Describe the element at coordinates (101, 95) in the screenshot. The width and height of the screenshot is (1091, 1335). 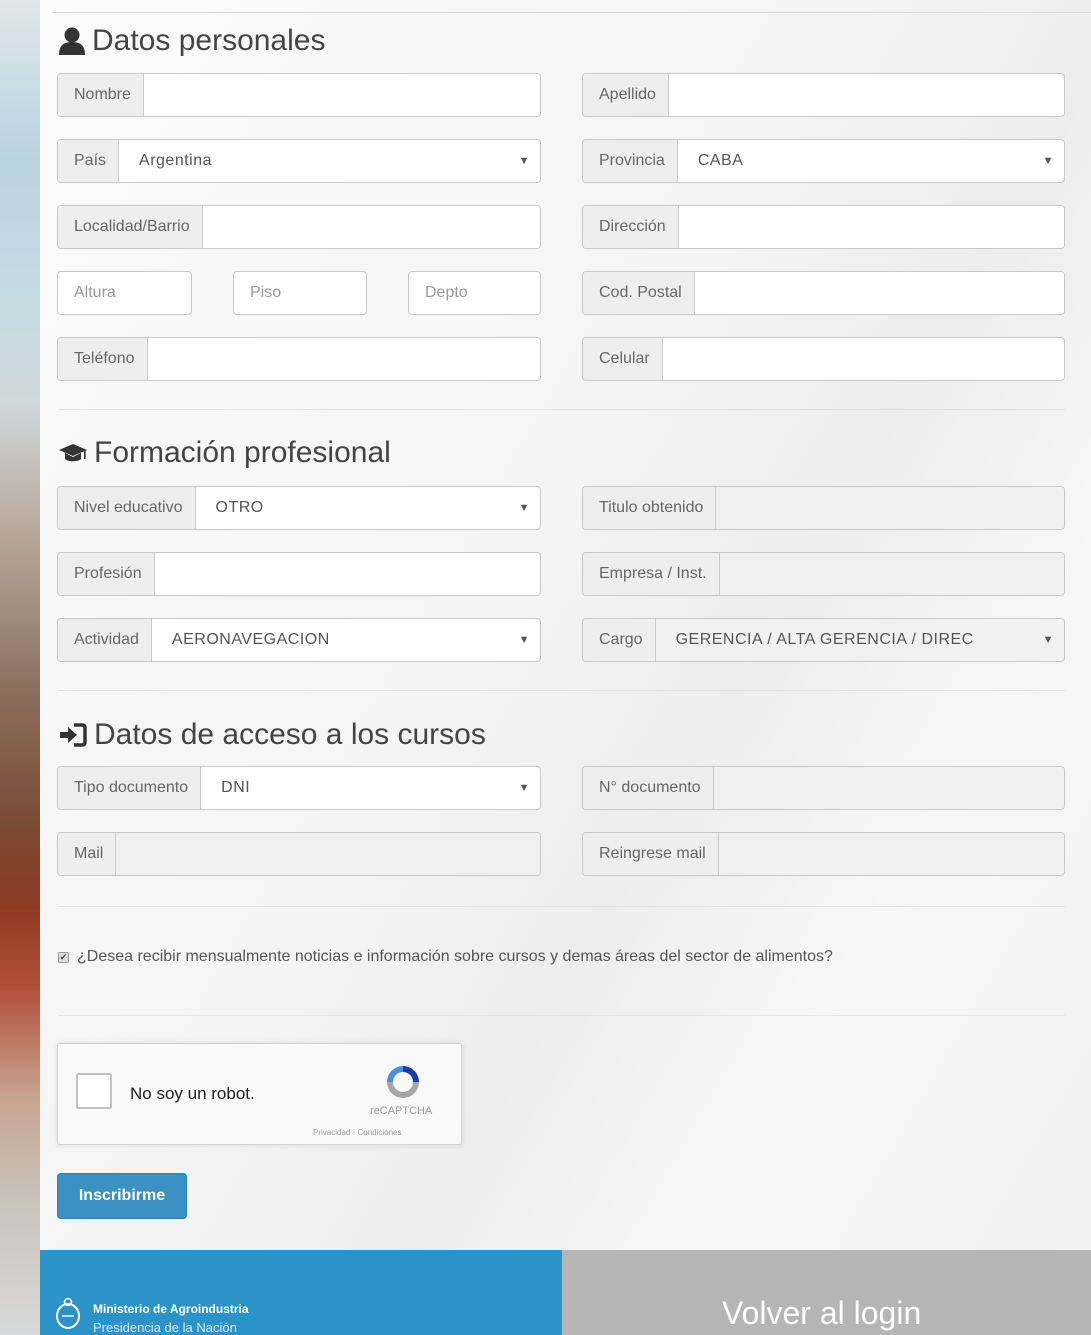
I see `nombre-label: Nombre` at that location.